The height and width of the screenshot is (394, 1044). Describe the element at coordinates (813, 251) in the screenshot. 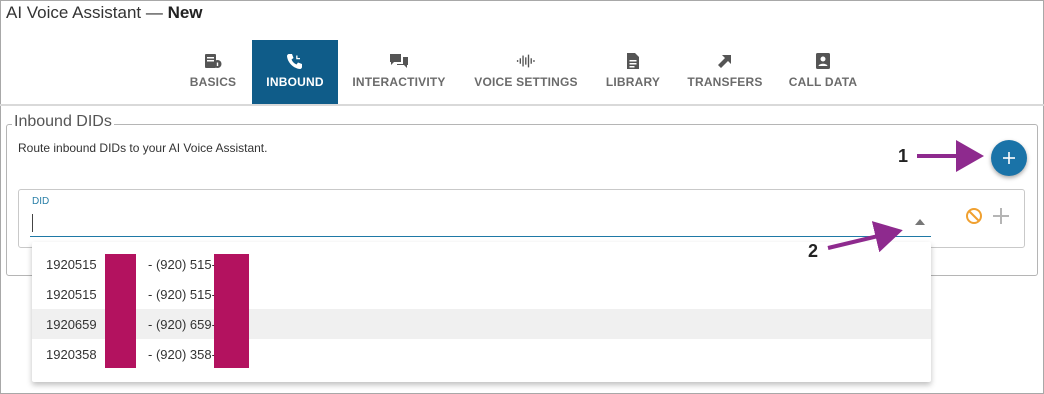

I see `callout-label-2: 2` at that location.